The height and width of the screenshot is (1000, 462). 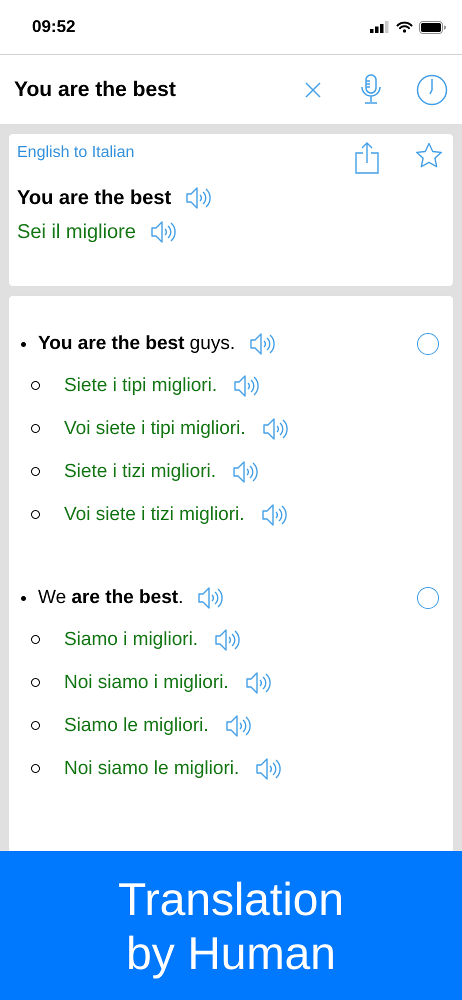 What do you see at coordinates (136, 725) in the screenshot?
I see `example-translation: Siamo le migliori.` at bounding box center [136, 725].